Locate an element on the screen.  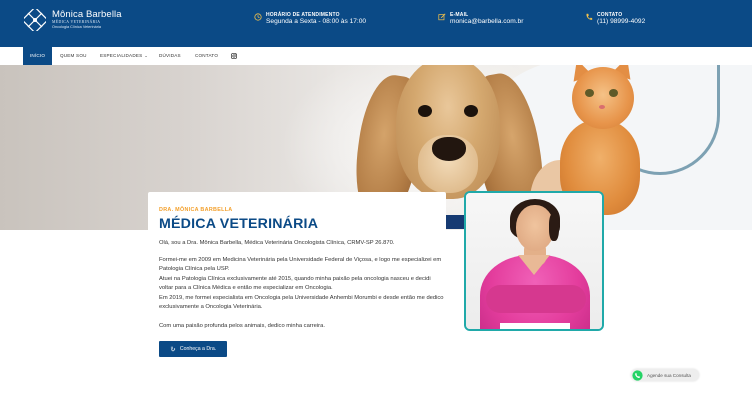
dog-eye-right is located at coordinates (471, 111).